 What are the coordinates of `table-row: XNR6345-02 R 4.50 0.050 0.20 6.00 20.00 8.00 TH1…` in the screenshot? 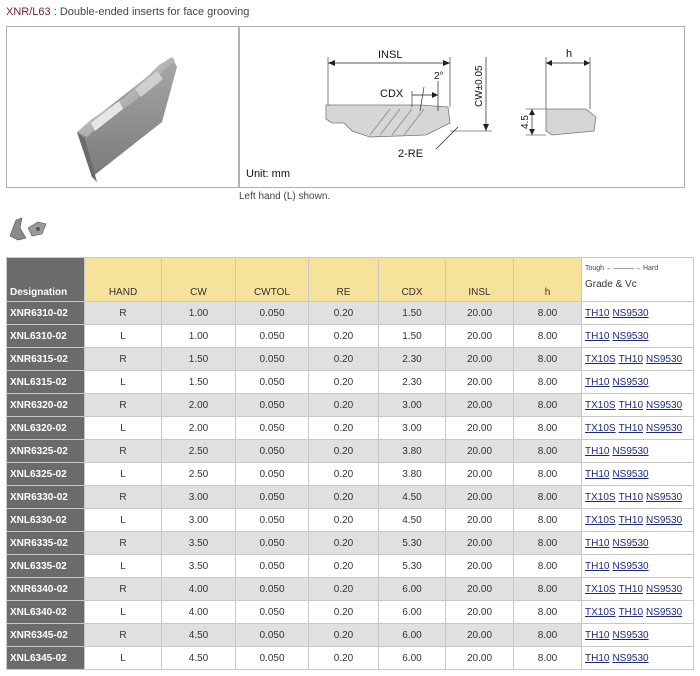 It's located at (350, 635).